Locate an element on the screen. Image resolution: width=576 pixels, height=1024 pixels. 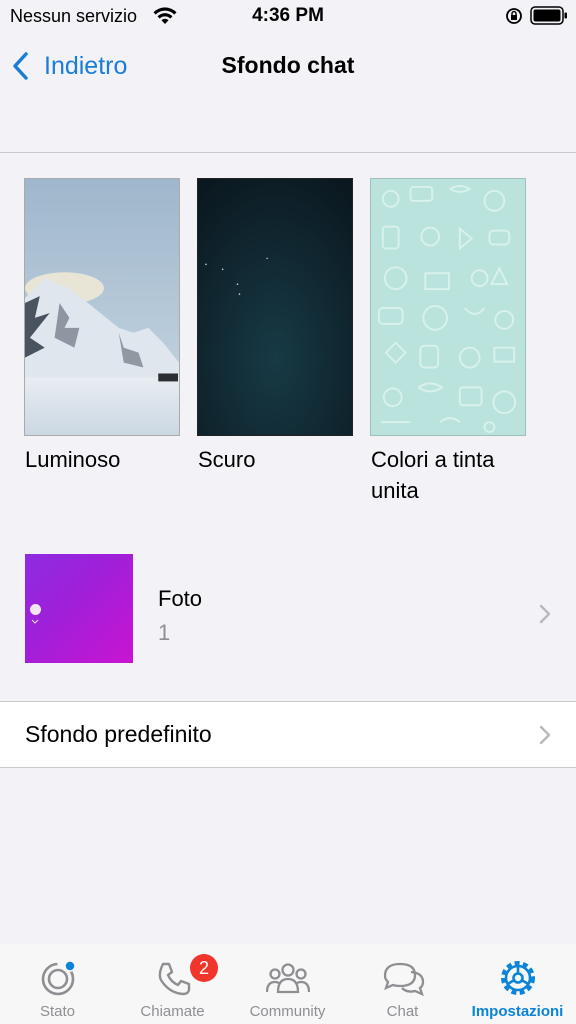
status-bar: Nessun servizio 4:36 PM is located at coordinates (288, 17).